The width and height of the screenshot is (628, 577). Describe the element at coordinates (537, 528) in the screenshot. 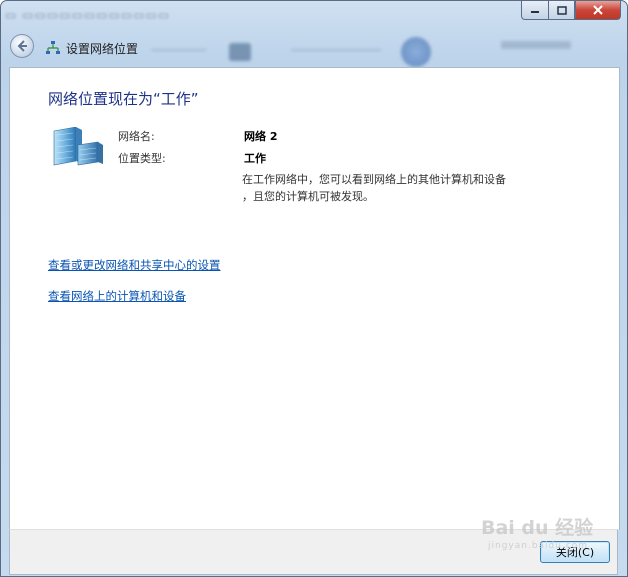

I see `baidu-watermark: Bai du 经验` at that location.